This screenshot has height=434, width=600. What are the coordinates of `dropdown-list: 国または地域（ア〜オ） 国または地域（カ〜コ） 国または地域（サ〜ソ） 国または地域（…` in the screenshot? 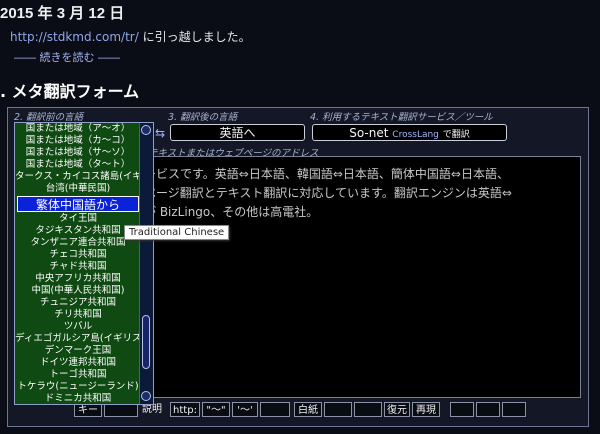 It's located at (84, 263).